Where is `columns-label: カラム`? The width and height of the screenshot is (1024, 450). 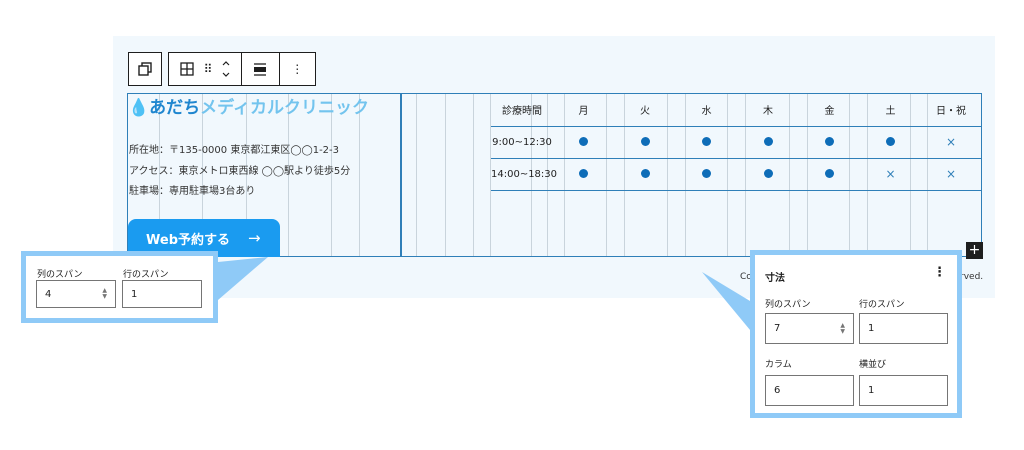
columns-label: カラム is located at coordinates (778, 365).